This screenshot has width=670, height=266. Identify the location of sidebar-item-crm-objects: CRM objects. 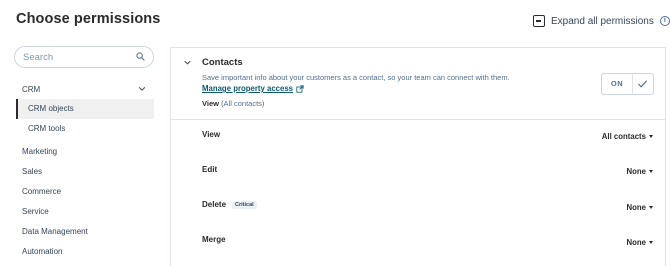
(85, 109).